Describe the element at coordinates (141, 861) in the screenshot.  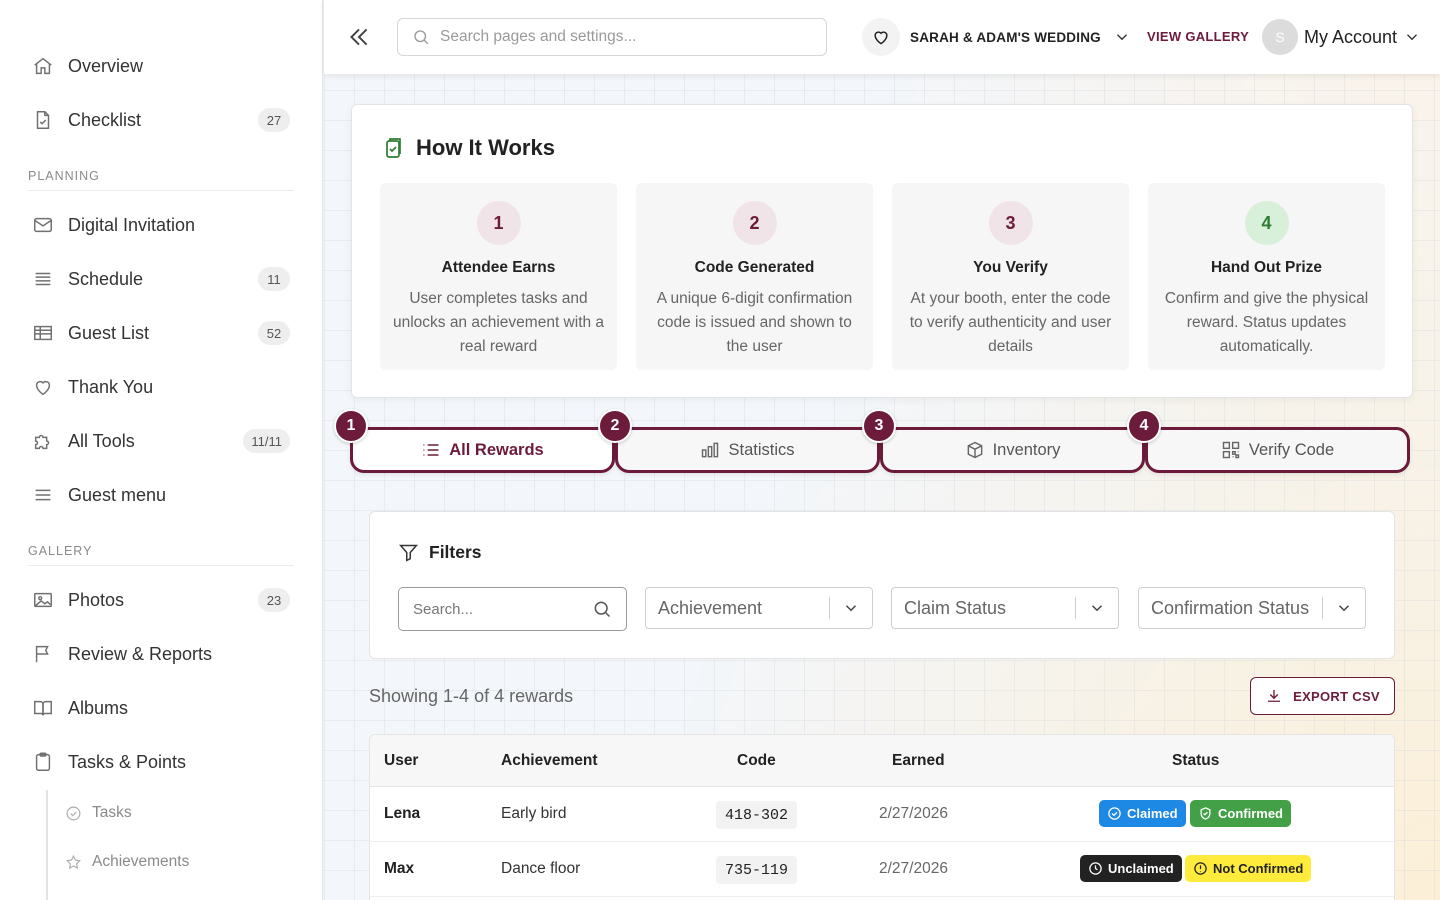
I see `sidebar-subitem-label: Achievements` at that location.